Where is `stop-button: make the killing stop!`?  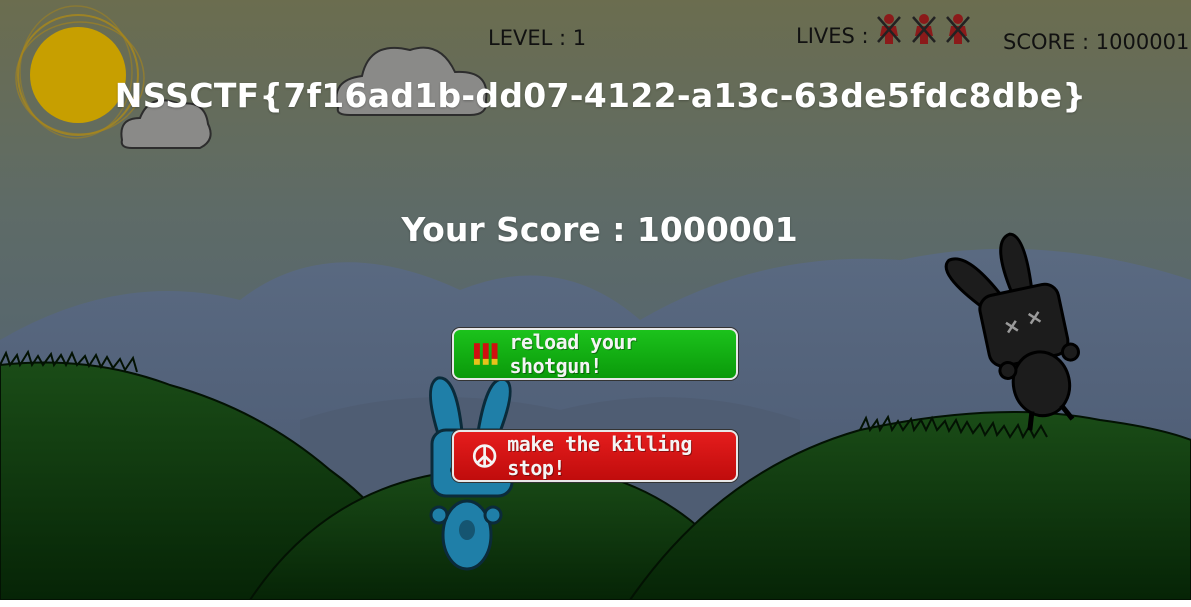
stop-button: make the killing stop! is located at coordinates (595, 456).